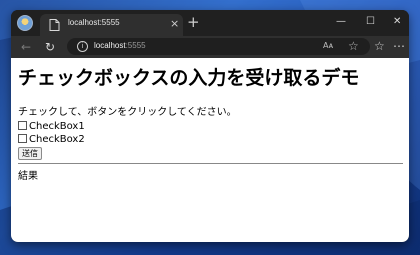 This screenshot has height=255, width=420. I want to click on checkbox1-row: CheckBox1, so click(51, 126).